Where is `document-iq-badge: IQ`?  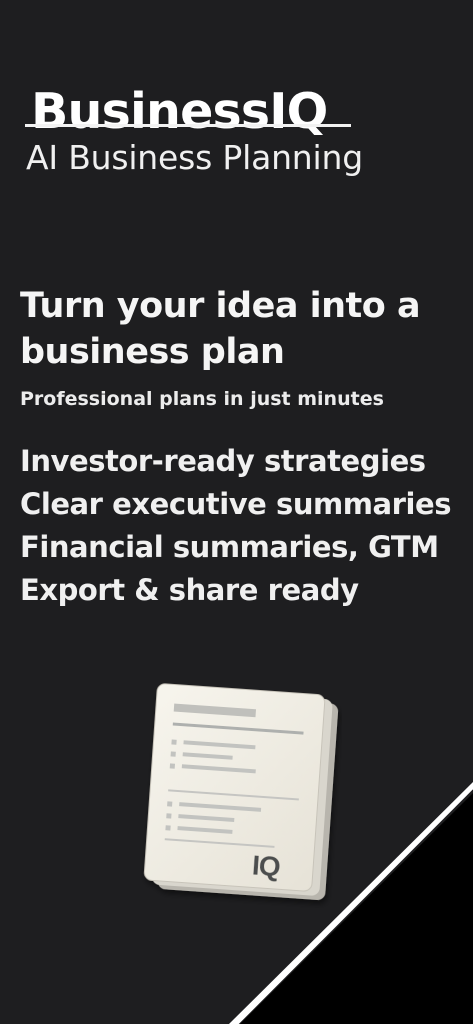 document-iq-badge: IQ is located at coordinates (266, 865).